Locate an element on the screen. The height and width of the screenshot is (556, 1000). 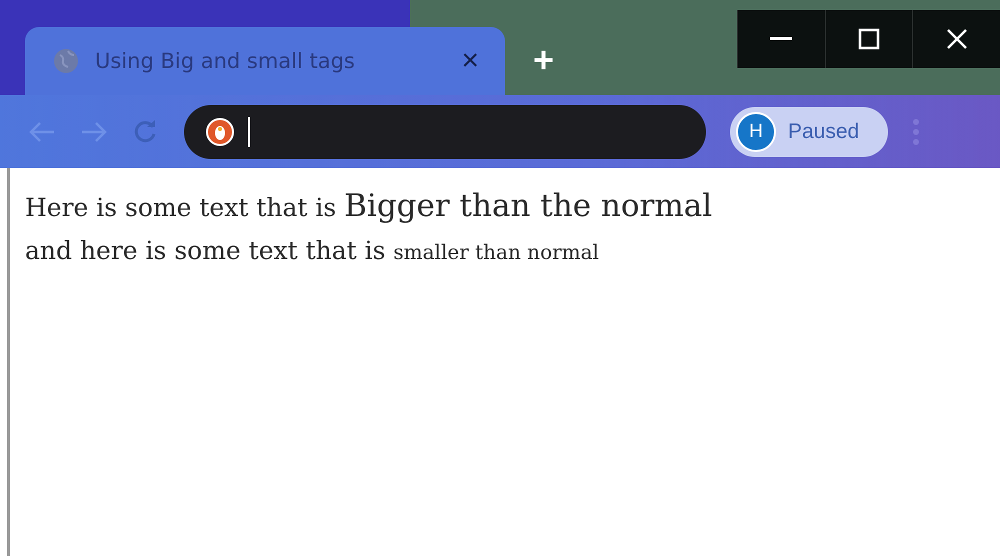
close-tab-button: × is located at coordinates (470, 61).